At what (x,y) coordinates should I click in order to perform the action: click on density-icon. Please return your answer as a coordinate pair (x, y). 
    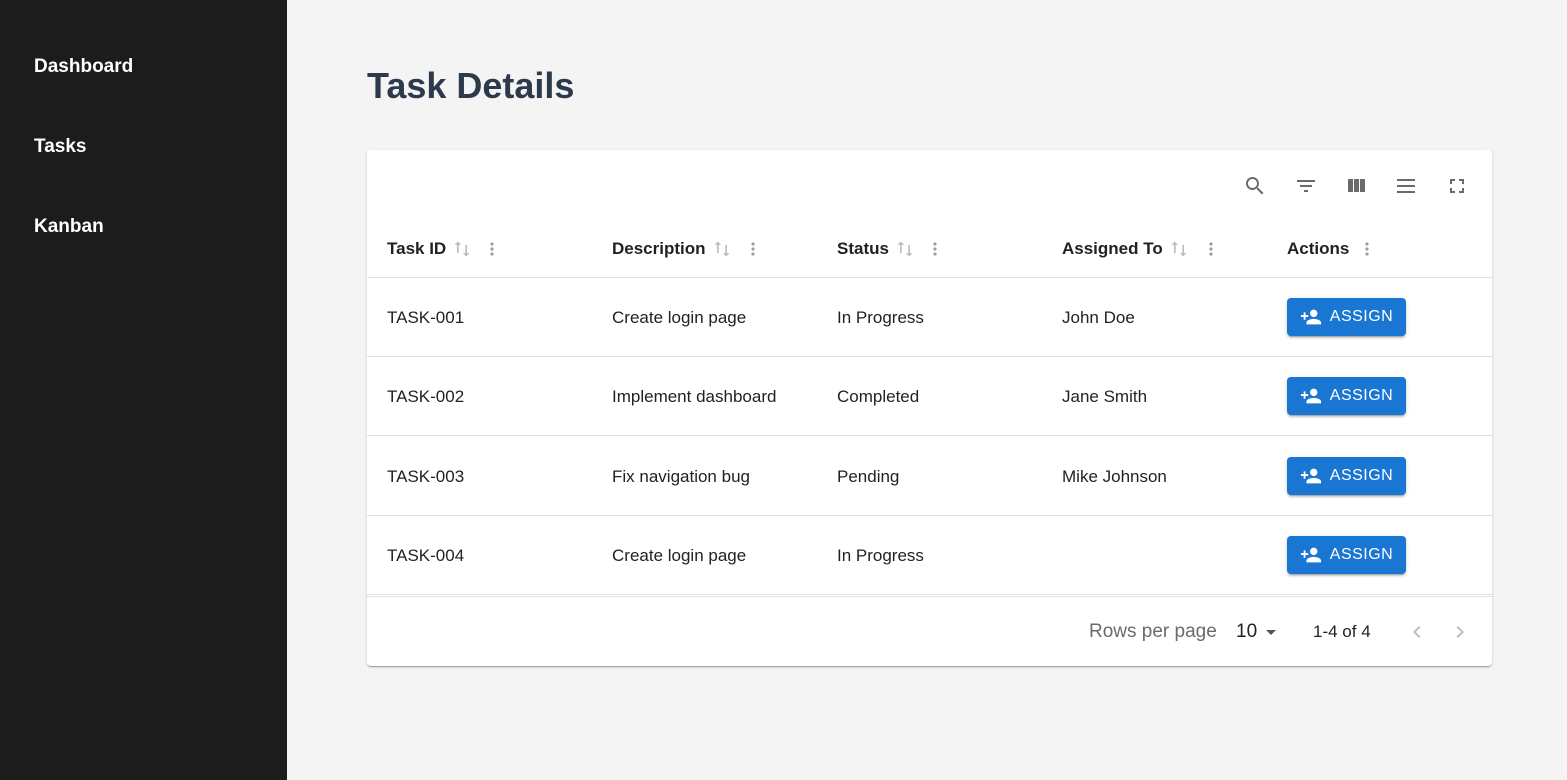
    Looking at the image, I should click on (1406, 186).